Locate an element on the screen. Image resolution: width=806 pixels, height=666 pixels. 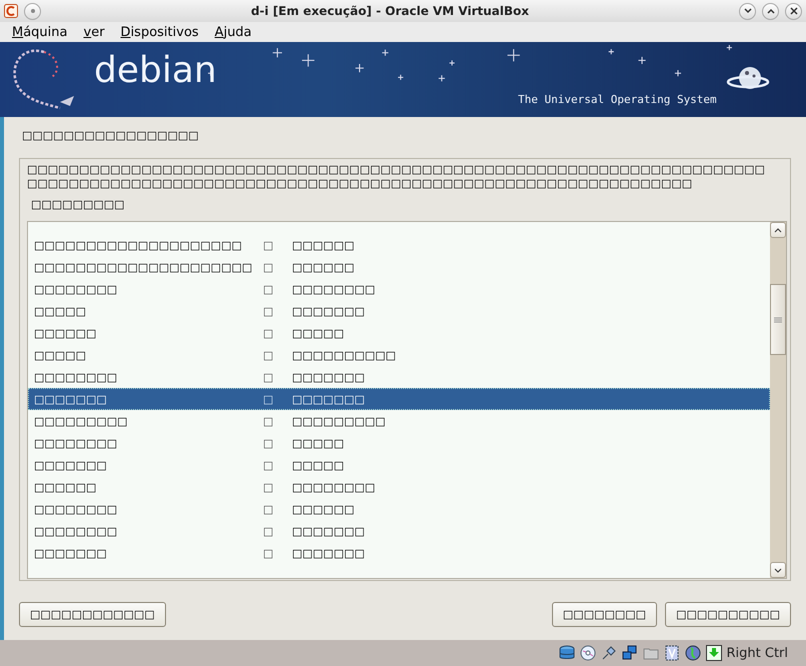
menu-item: ver is located at coordinates (94, 32).